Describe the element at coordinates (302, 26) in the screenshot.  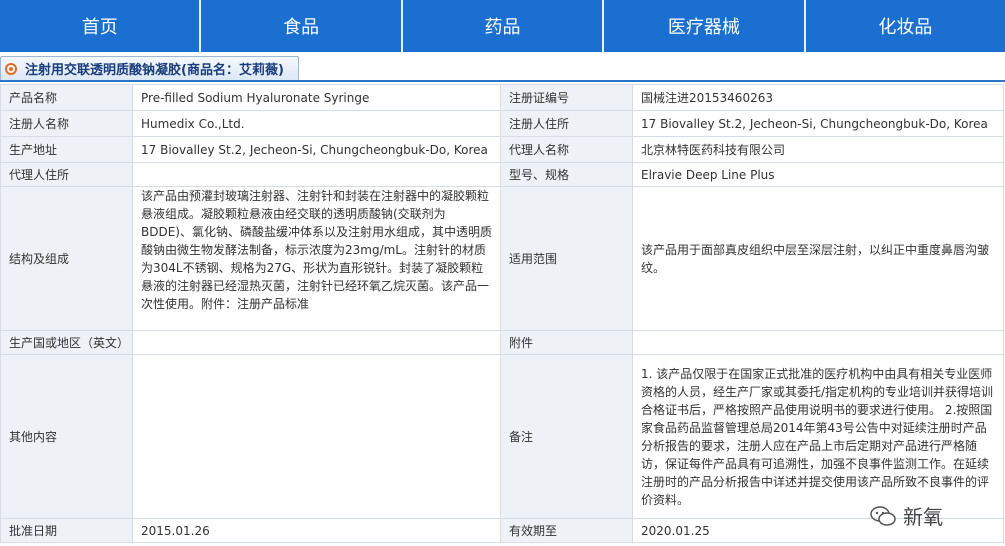
I see `nav-food: 食品` at that location.